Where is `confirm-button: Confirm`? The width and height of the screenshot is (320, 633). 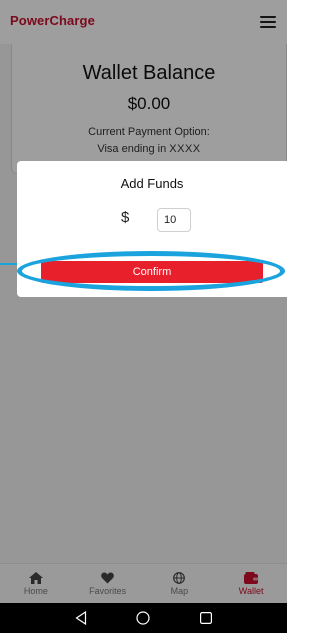 confirm-button: Confirm is located at coordinates (152, 272).